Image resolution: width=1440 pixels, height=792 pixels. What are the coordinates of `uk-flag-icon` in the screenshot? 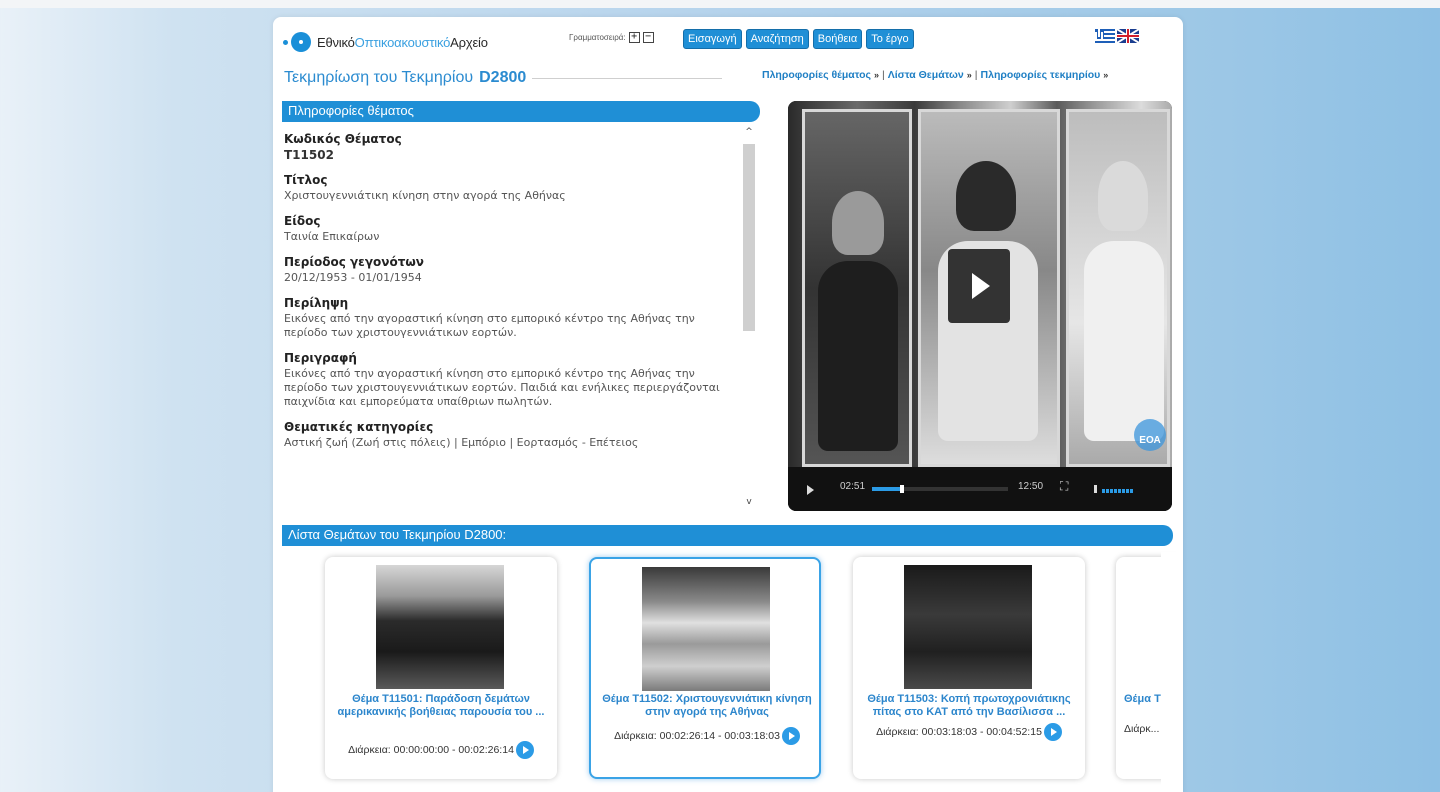 It's located at (1128, 36).